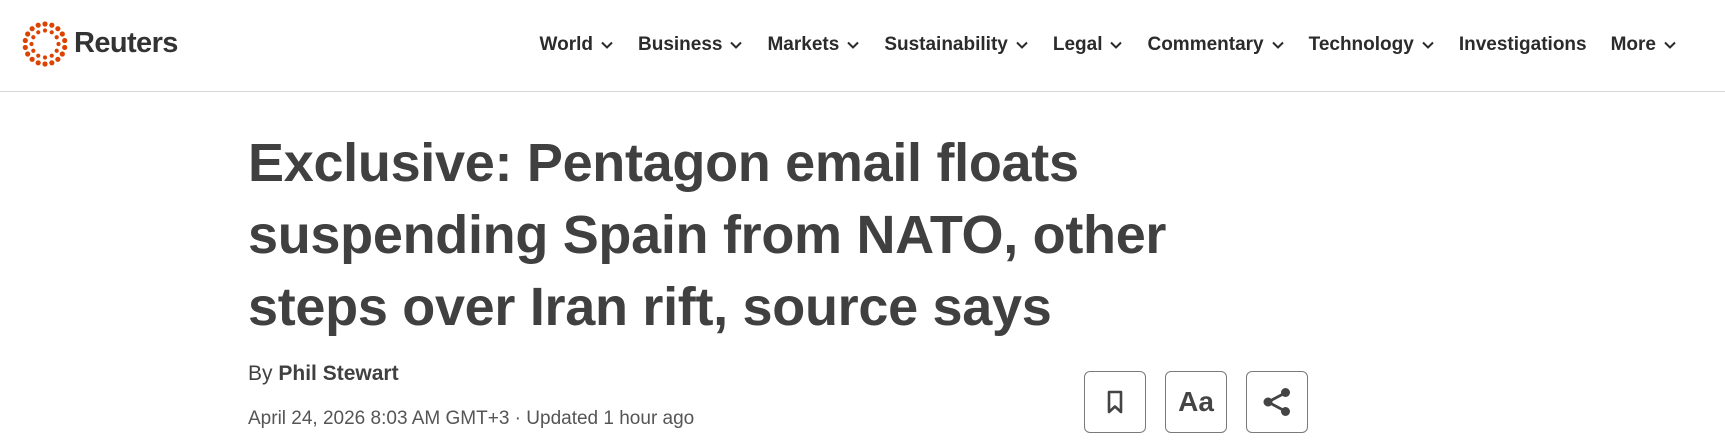  I want to click on nav-item-world: World, so click(577, 45).